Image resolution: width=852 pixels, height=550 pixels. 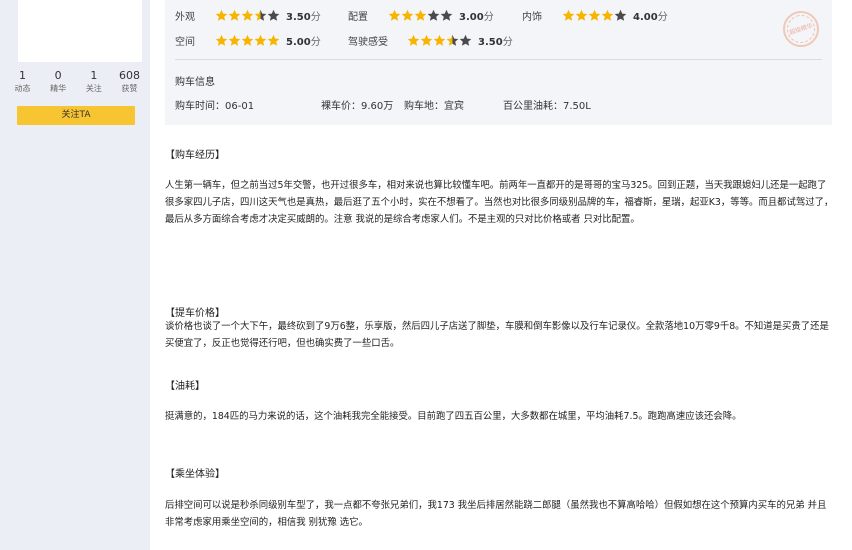 What do you see at coordinates (547, 106) in the screenshot?
I see `purchase-fuel: 百公里油耗：7.50L` at bounding box center [547, 106].